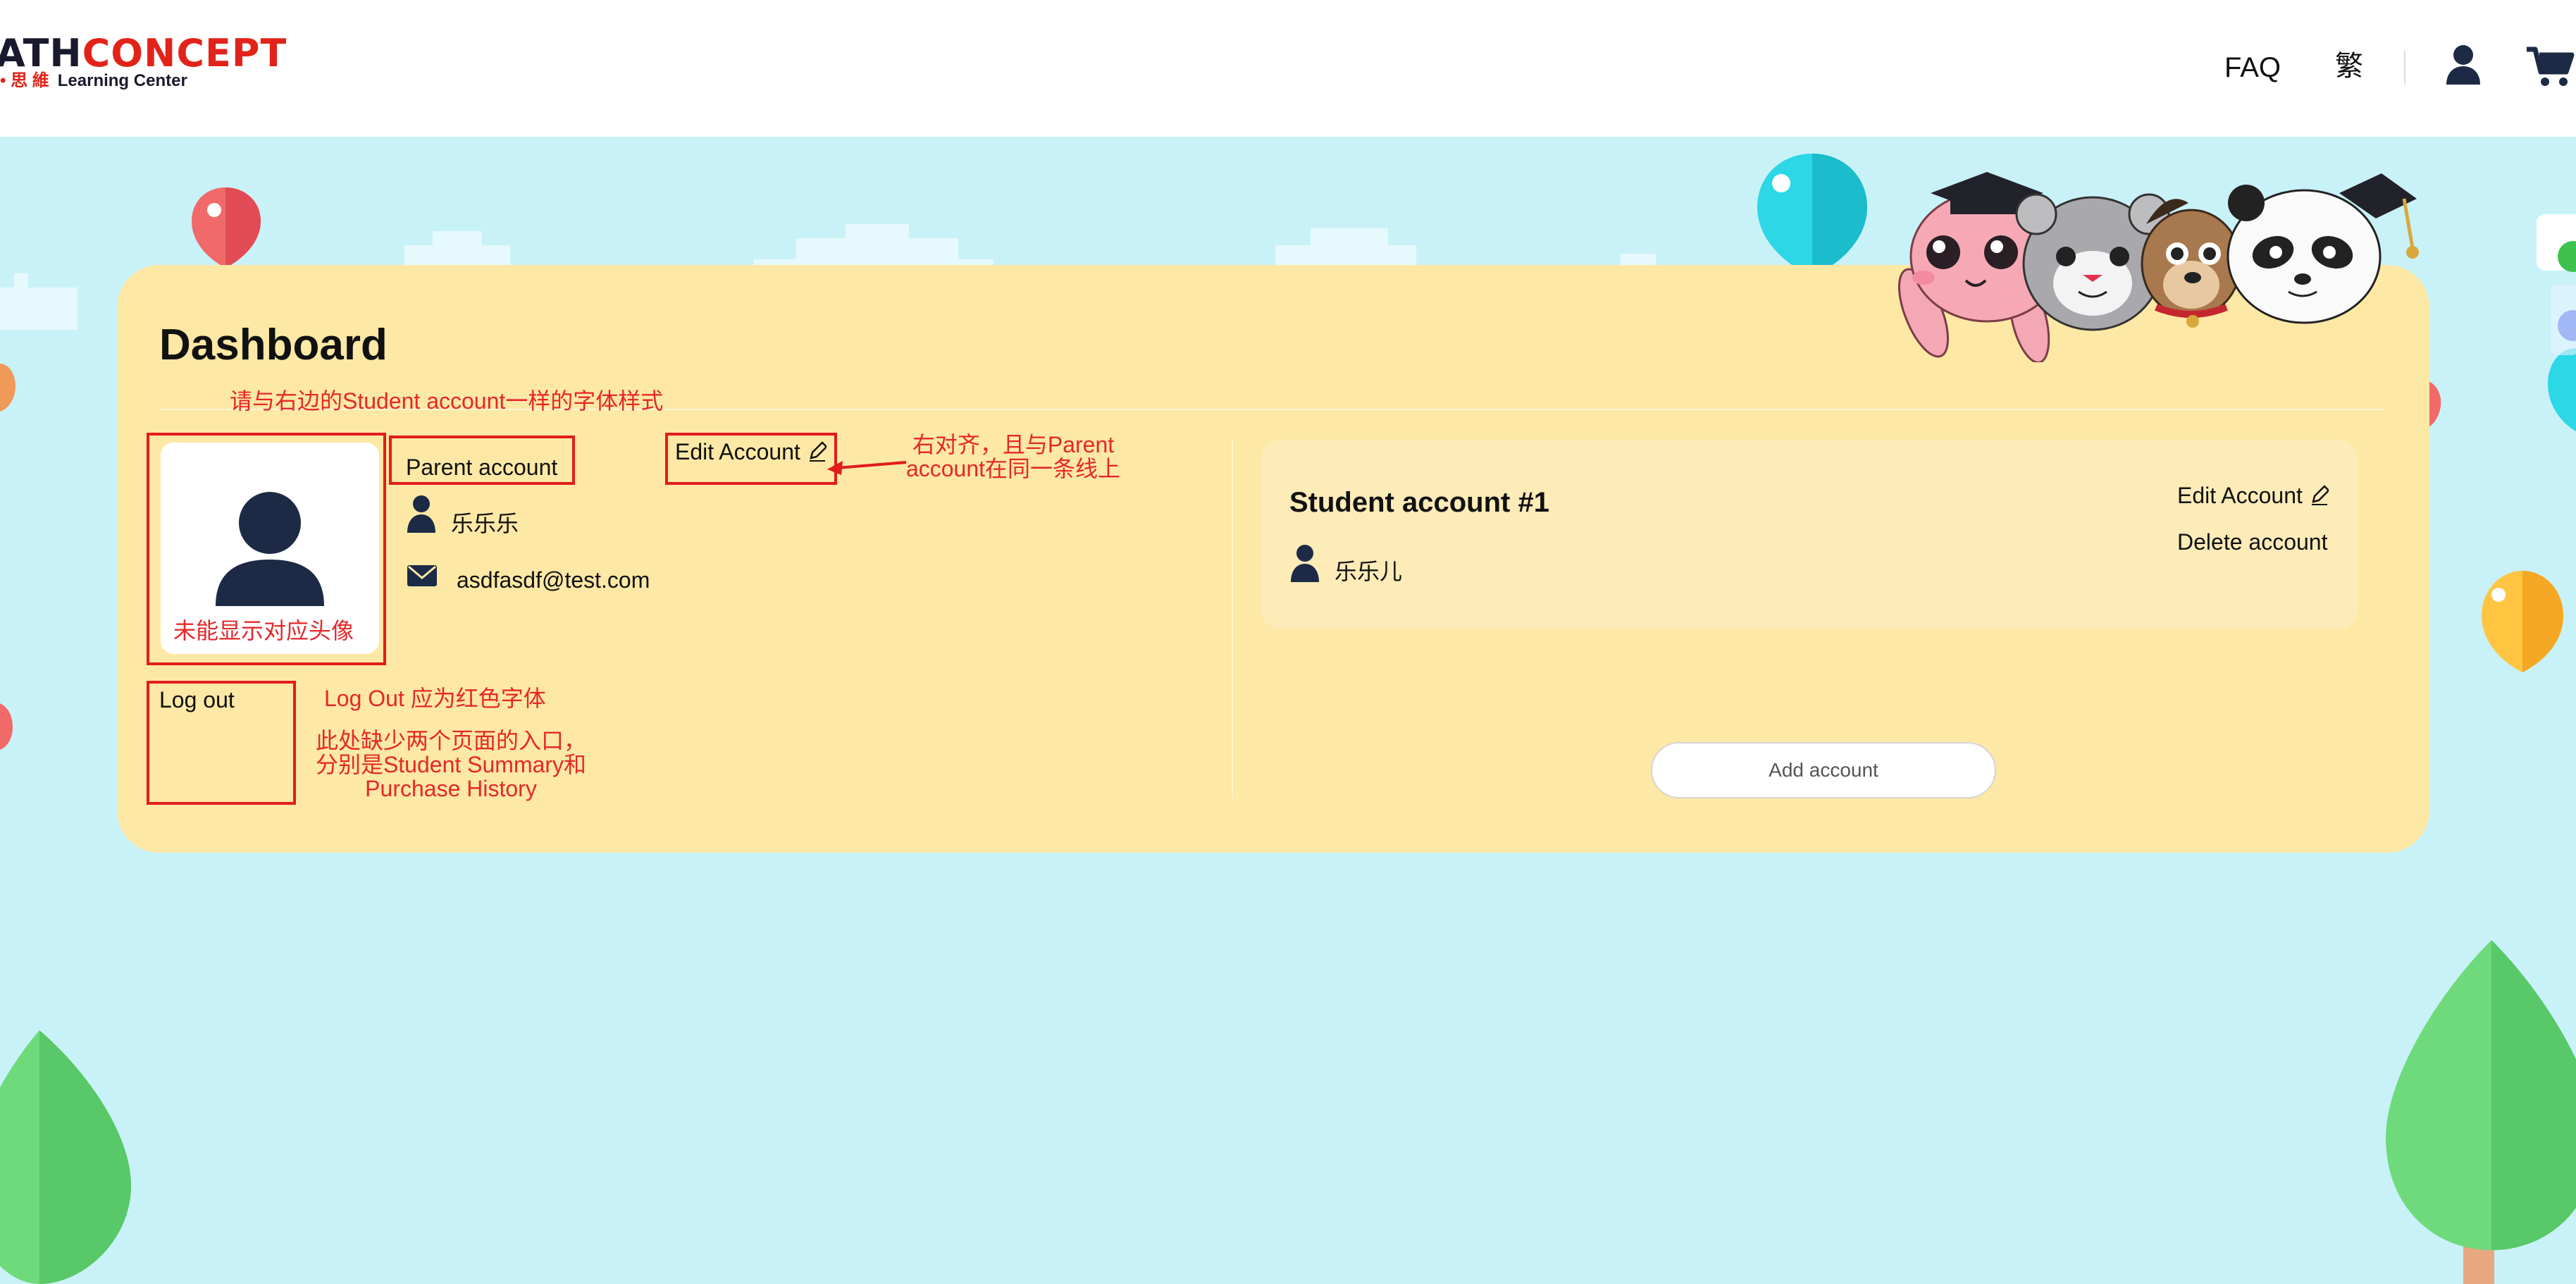  I want to click on tree-left, so click(65, 1157).